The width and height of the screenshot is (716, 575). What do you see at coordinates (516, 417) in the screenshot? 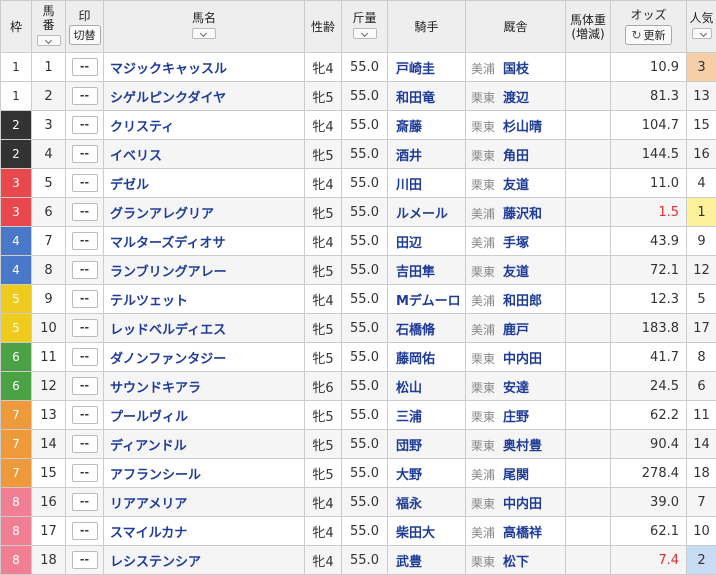
I see `trainer-link: 庄野` at bounding box center [516, 417].